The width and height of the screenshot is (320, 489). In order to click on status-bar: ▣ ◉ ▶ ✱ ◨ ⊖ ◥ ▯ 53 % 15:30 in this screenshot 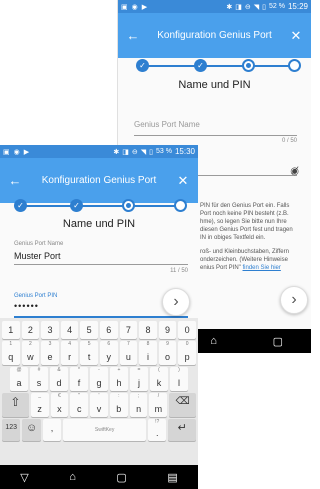, I will do `click(99, 151)`.